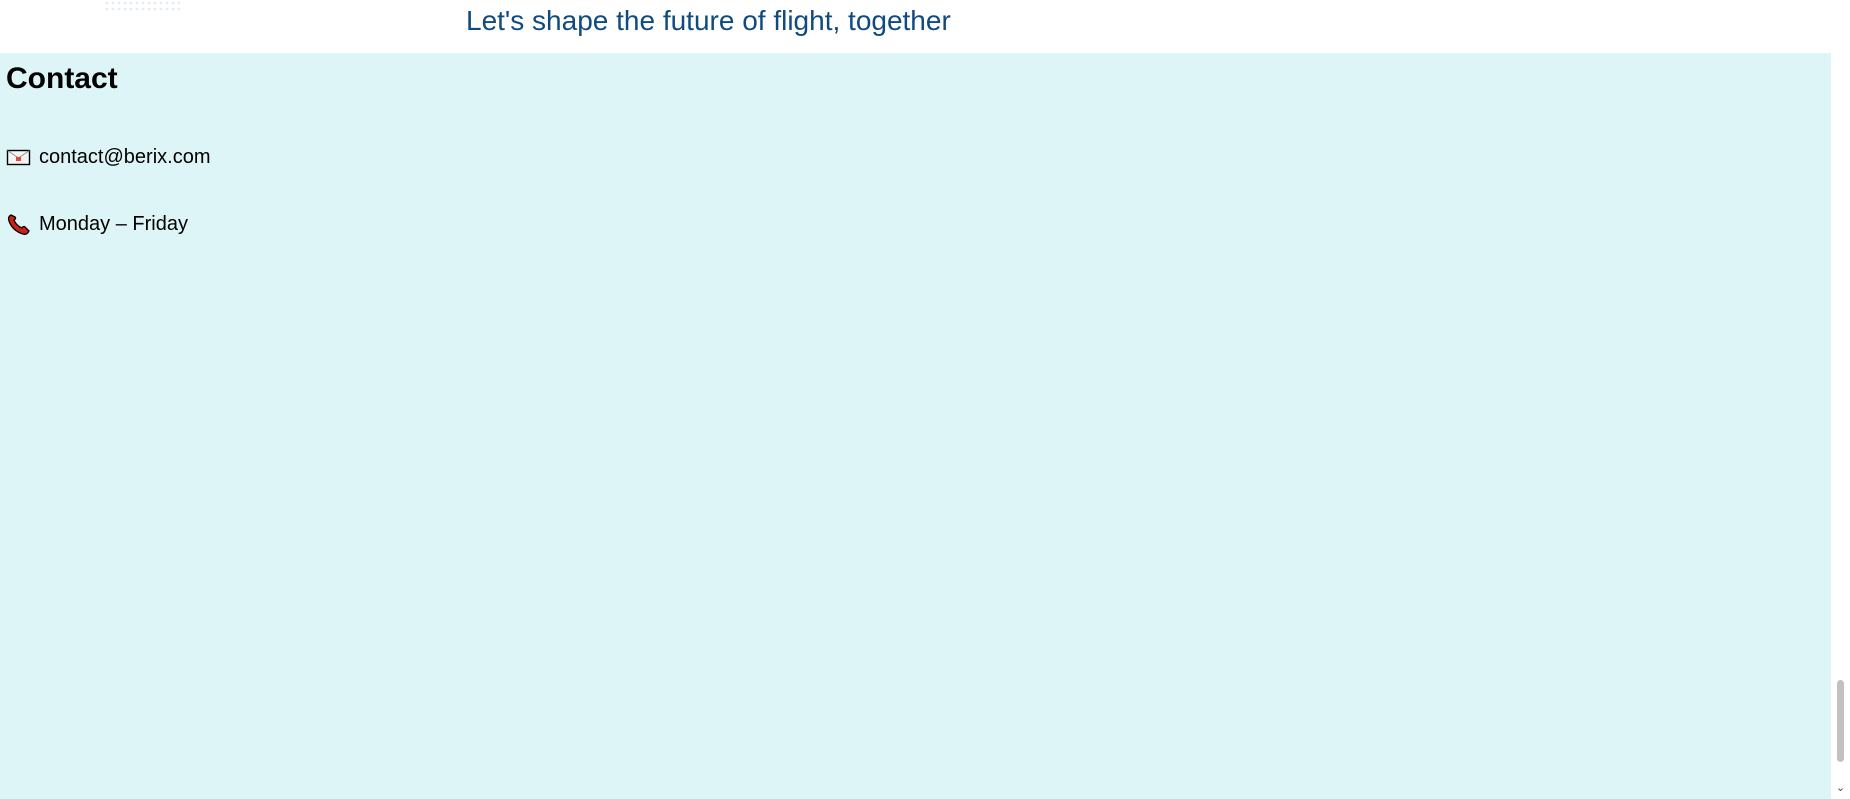 This screenshot has width=1850, height=799. What do you see at coordinates (1840, 721) in the screenshot?
I see `scrollbar-thumb` at bounding box center [1840, 721].